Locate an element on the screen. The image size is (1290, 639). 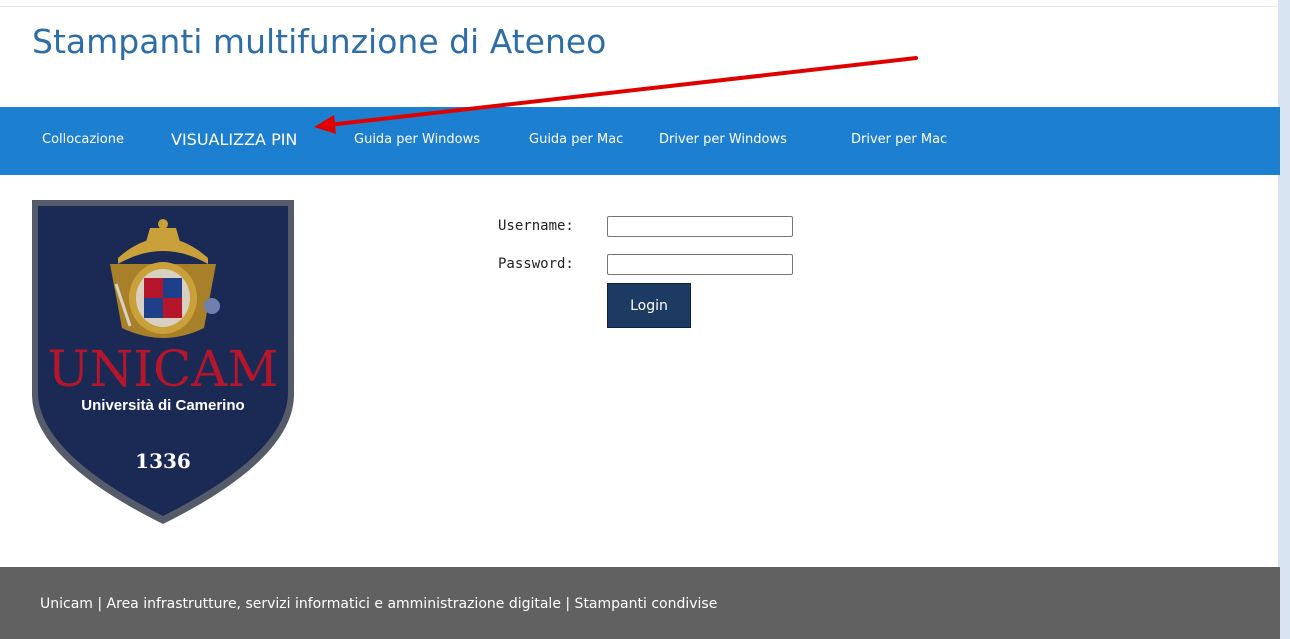
nav-item-guida-mac: Guida per Mac is located at coordinates (576, 141).